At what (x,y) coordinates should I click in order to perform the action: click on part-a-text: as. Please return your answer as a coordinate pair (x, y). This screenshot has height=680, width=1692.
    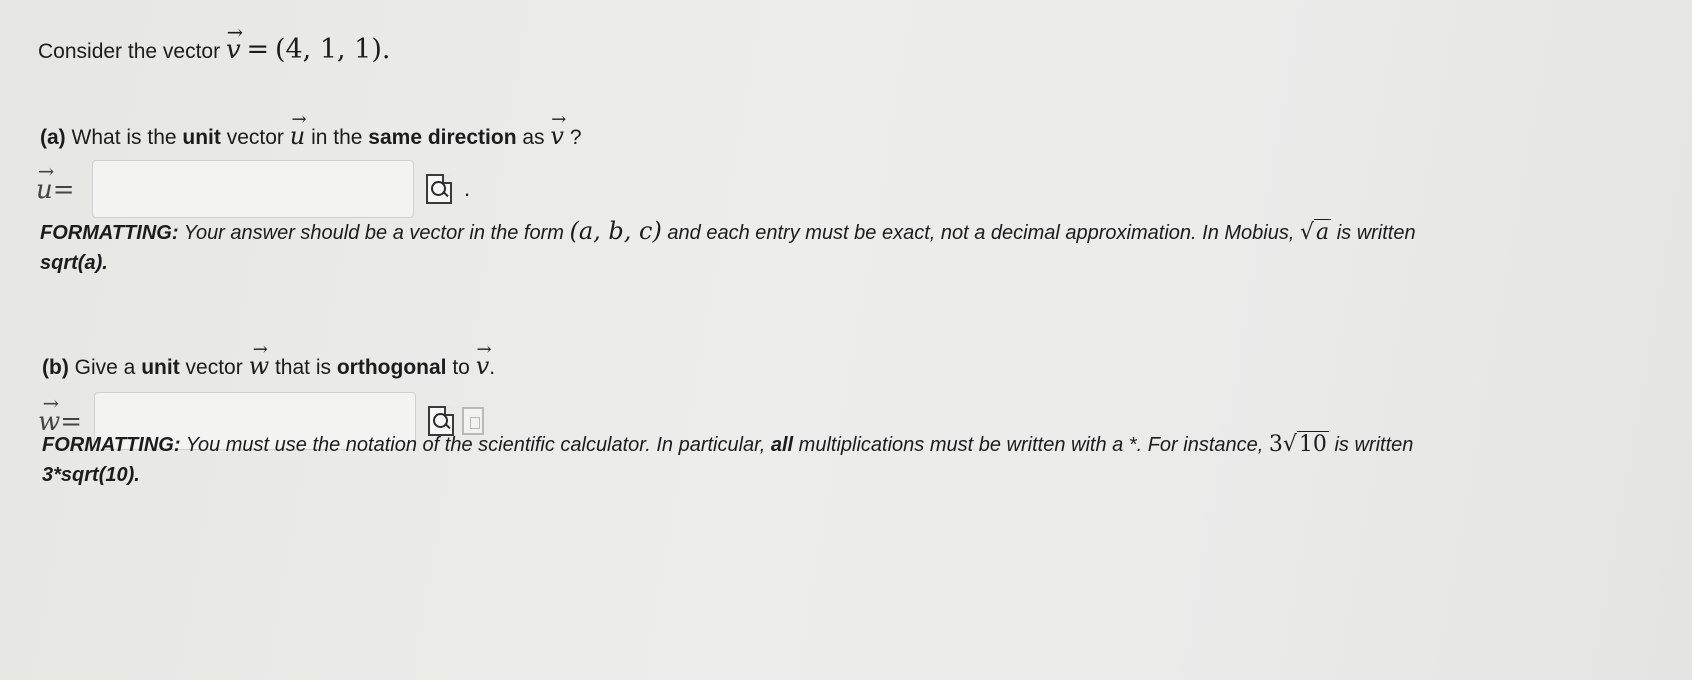
    Looking at the image, I should click on (533, 137).